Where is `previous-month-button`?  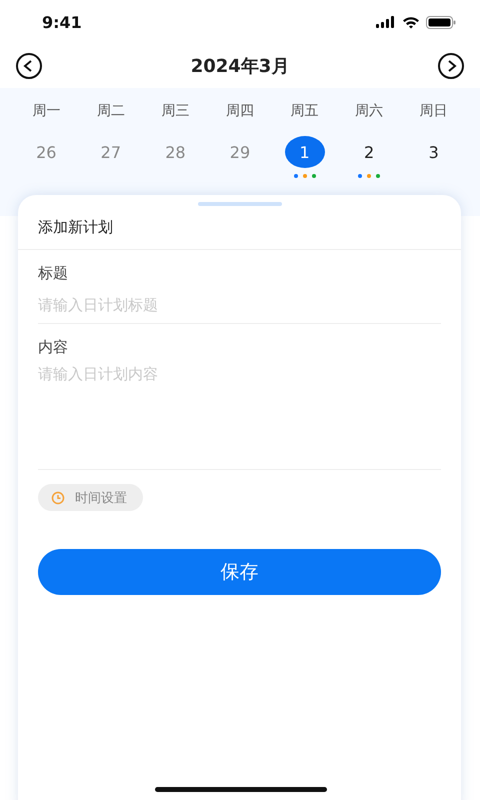 previous-month-button is located at coordinates (29, 66).